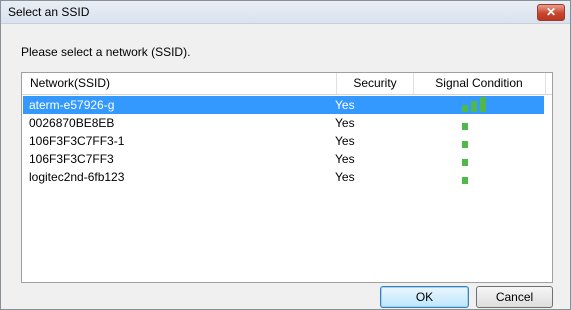 The height and width of the screenshot is (310, 571). Describe the element at coordinates (283, 177) in the screenshot. I see `network-row: logitec2nd-6fb123 Yes` at that location.